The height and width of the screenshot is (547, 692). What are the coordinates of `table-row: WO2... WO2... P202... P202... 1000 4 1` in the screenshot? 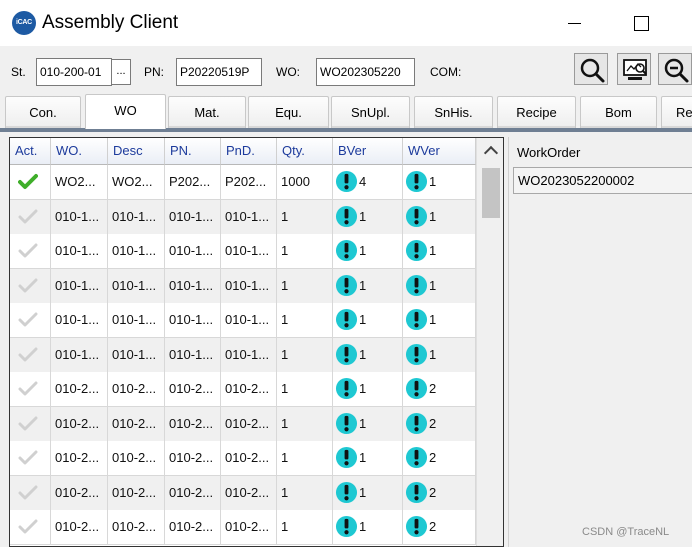 It's located at (243, 182).